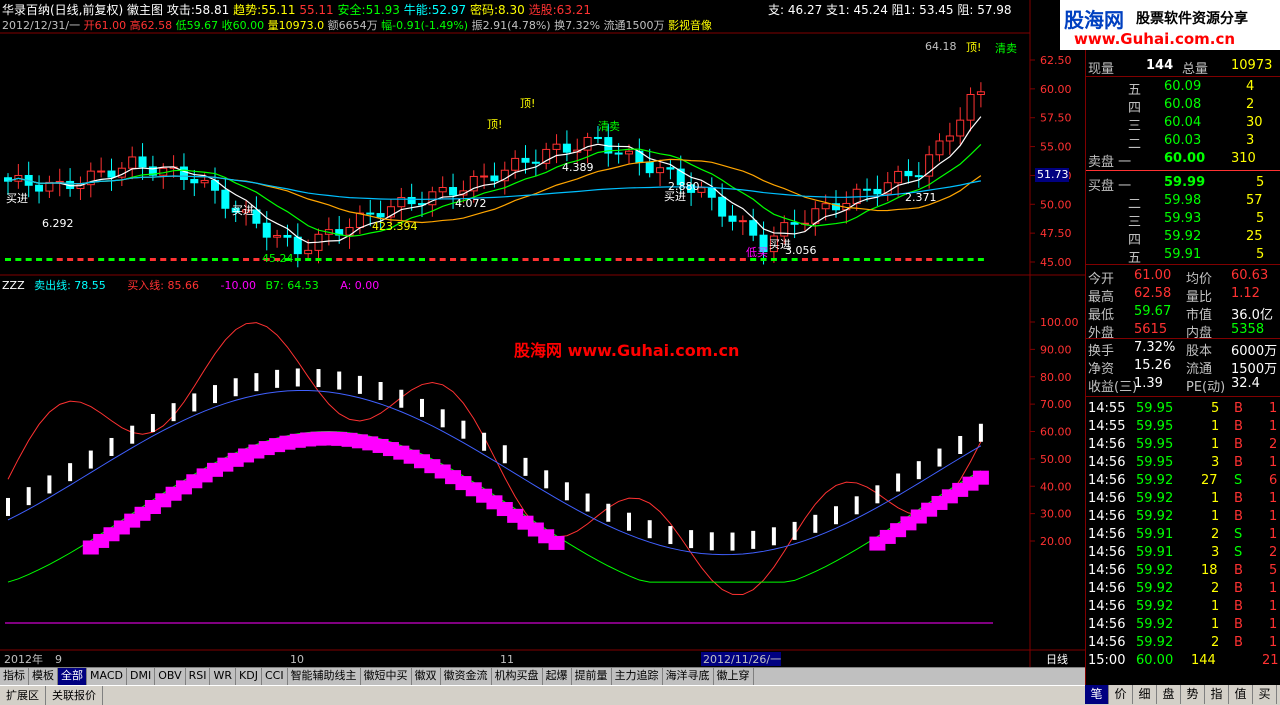 The width and height of the screenshot is (1280, 705). What do you see at coordinates (1183, 202) in the screenshot?
I see `buy-level-row: 二 59.98 57` at bounding box center [1183, 202].